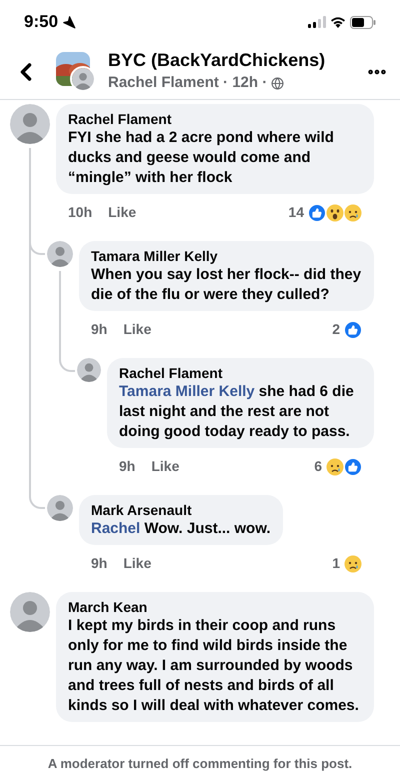 Image resolution: width=400 pixels, height=781 pixels. I want to click on status-time: 9:50, so click(41, 22).